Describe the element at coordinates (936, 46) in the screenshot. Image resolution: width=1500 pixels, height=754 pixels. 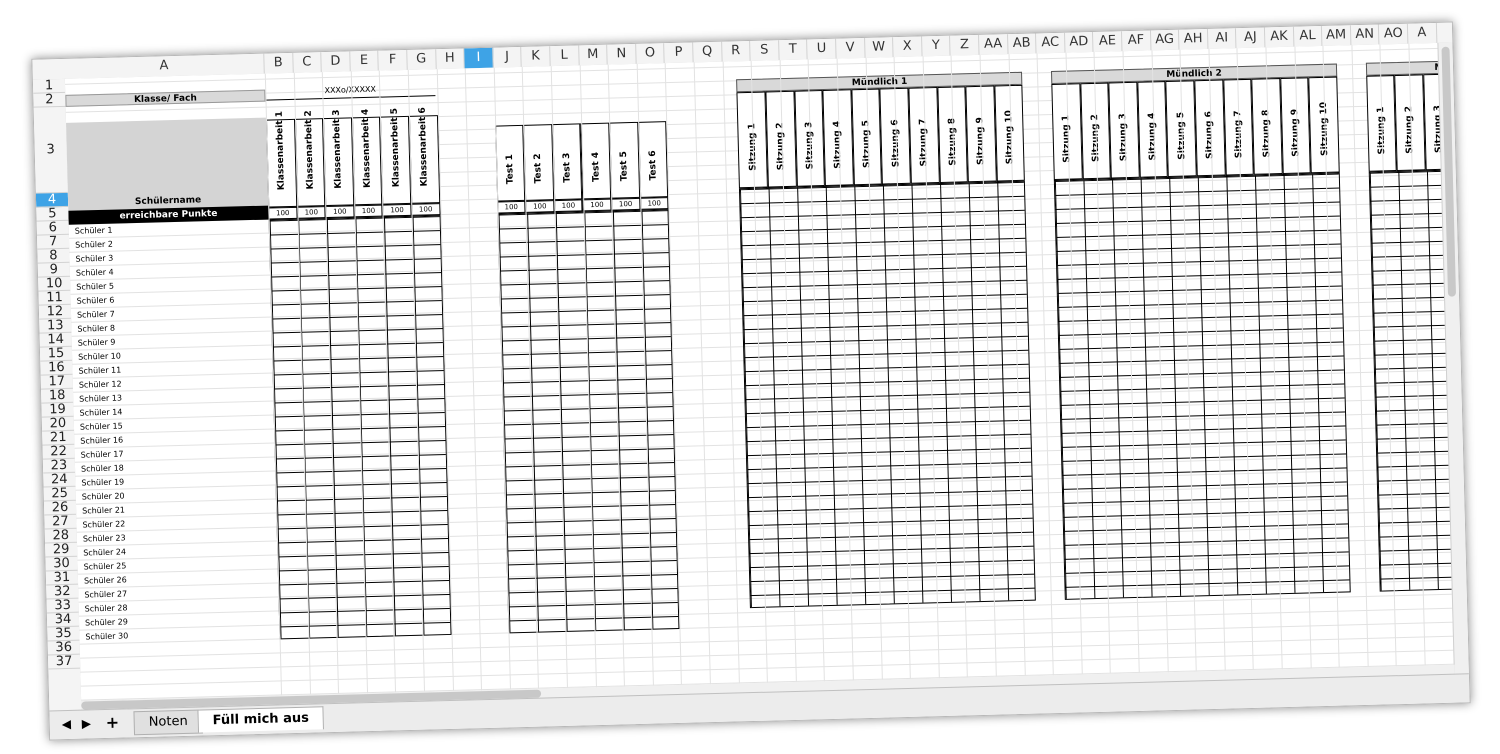
I see `column-header-y: Y` at that location.